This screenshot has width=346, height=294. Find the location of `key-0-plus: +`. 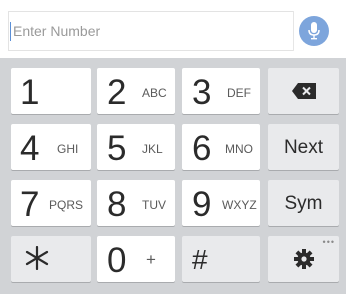

key-0-plus: + is located at coordinates (151, 259).